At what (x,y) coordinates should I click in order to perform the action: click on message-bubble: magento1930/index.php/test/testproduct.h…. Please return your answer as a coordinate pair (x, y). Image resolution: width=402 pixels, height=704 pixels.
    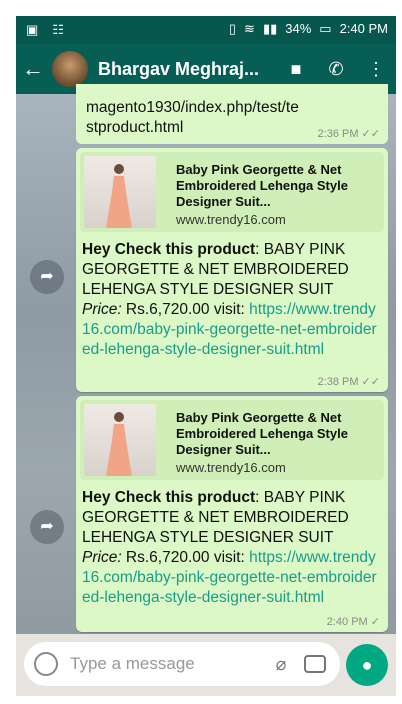
    Looking at the image, I should click on (232, 114).